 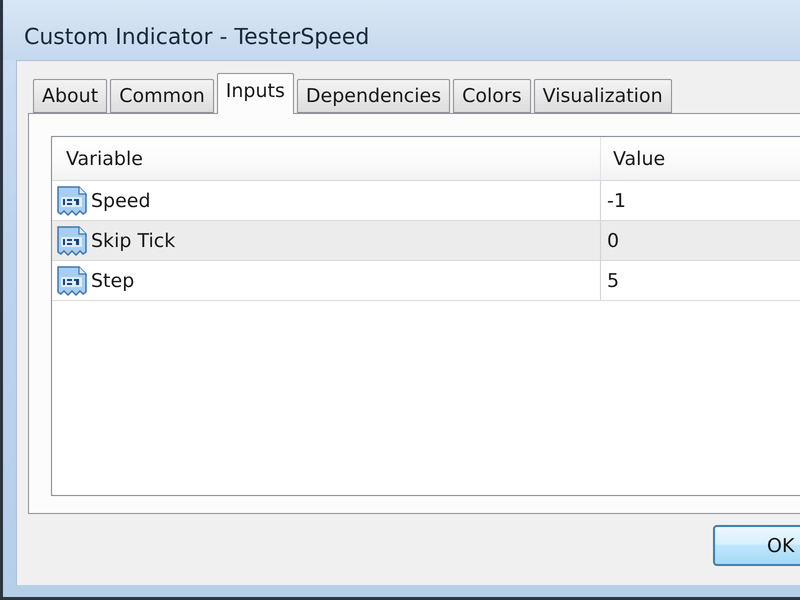 What do you see at coordinates (162, 96) in the screenshot?
I see `tab: Common` at bounding box center [162, 96].